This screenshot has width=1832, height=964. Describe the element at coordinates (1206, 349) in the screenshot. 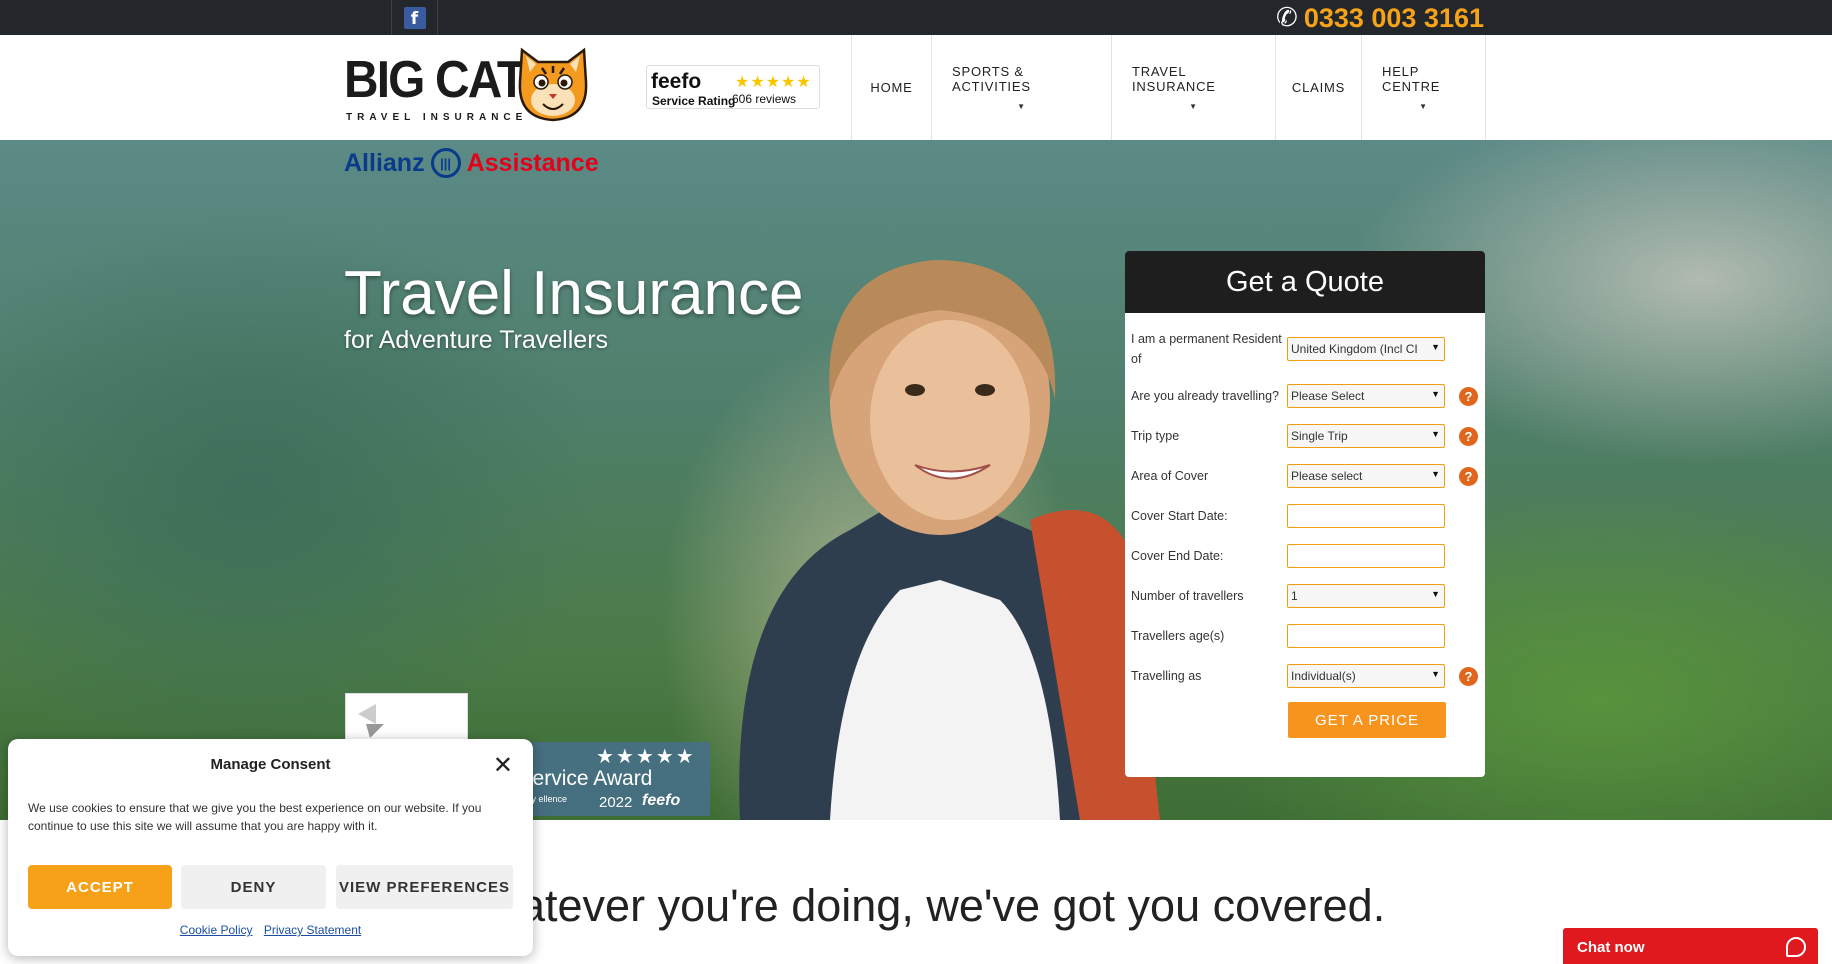

I see `residence-label: I am a permanent Resident of` at that location.